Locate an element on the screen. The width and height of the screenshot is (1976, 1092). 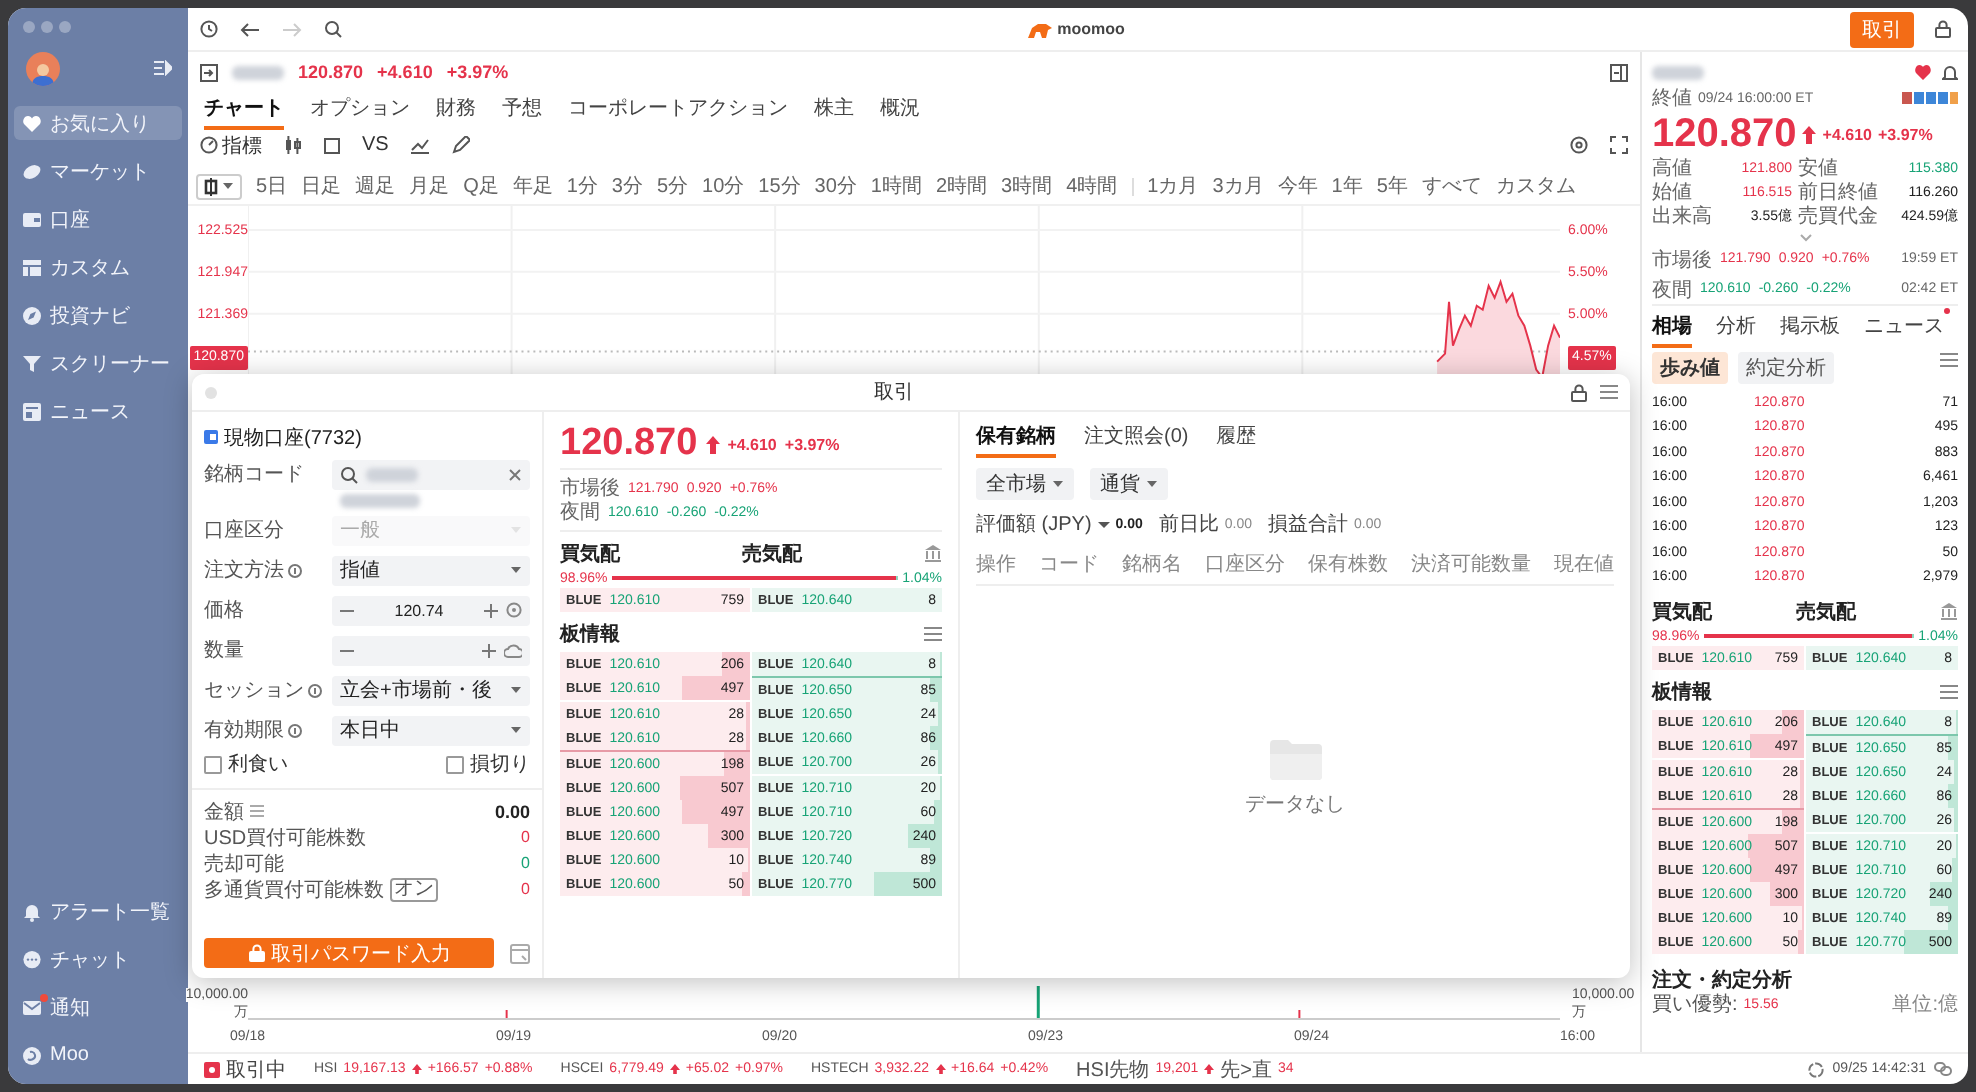
chart-tab: オプション is located at coordinates (360, 109).